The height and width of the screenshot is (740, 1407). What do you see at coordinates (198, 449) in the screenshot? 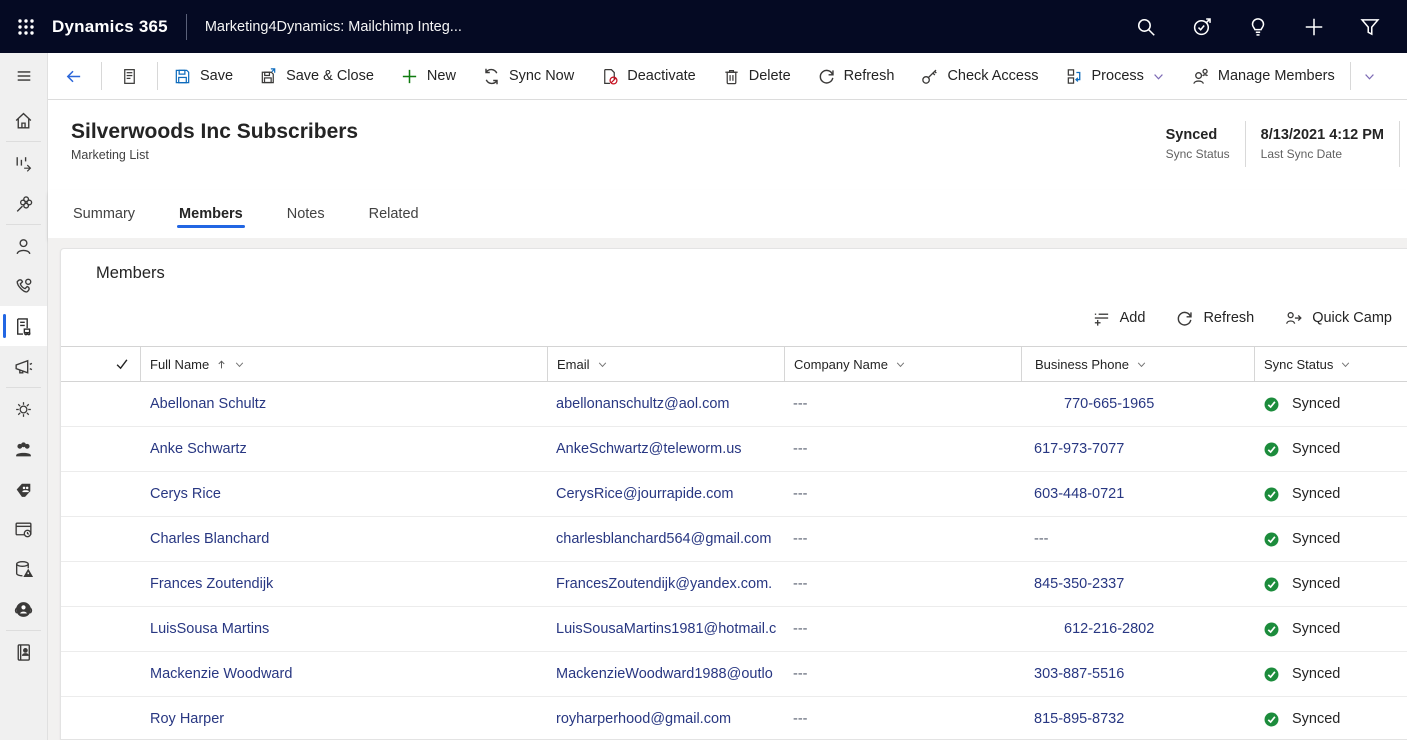
I see `member-name-link: Anke Schwartz` at bounding box center [198, 449].